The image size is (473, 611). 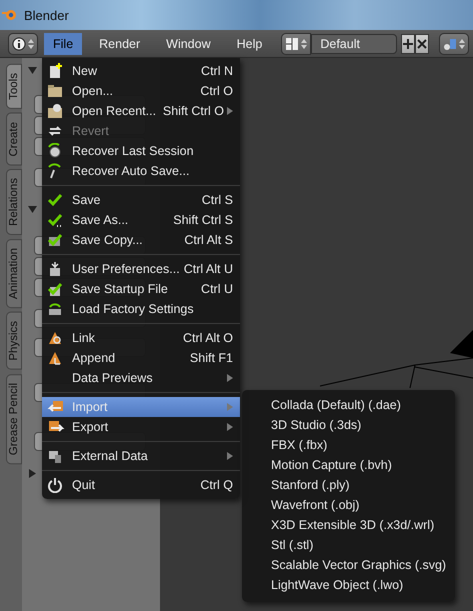 I want to click on add-button, so click(x=408, y=44).